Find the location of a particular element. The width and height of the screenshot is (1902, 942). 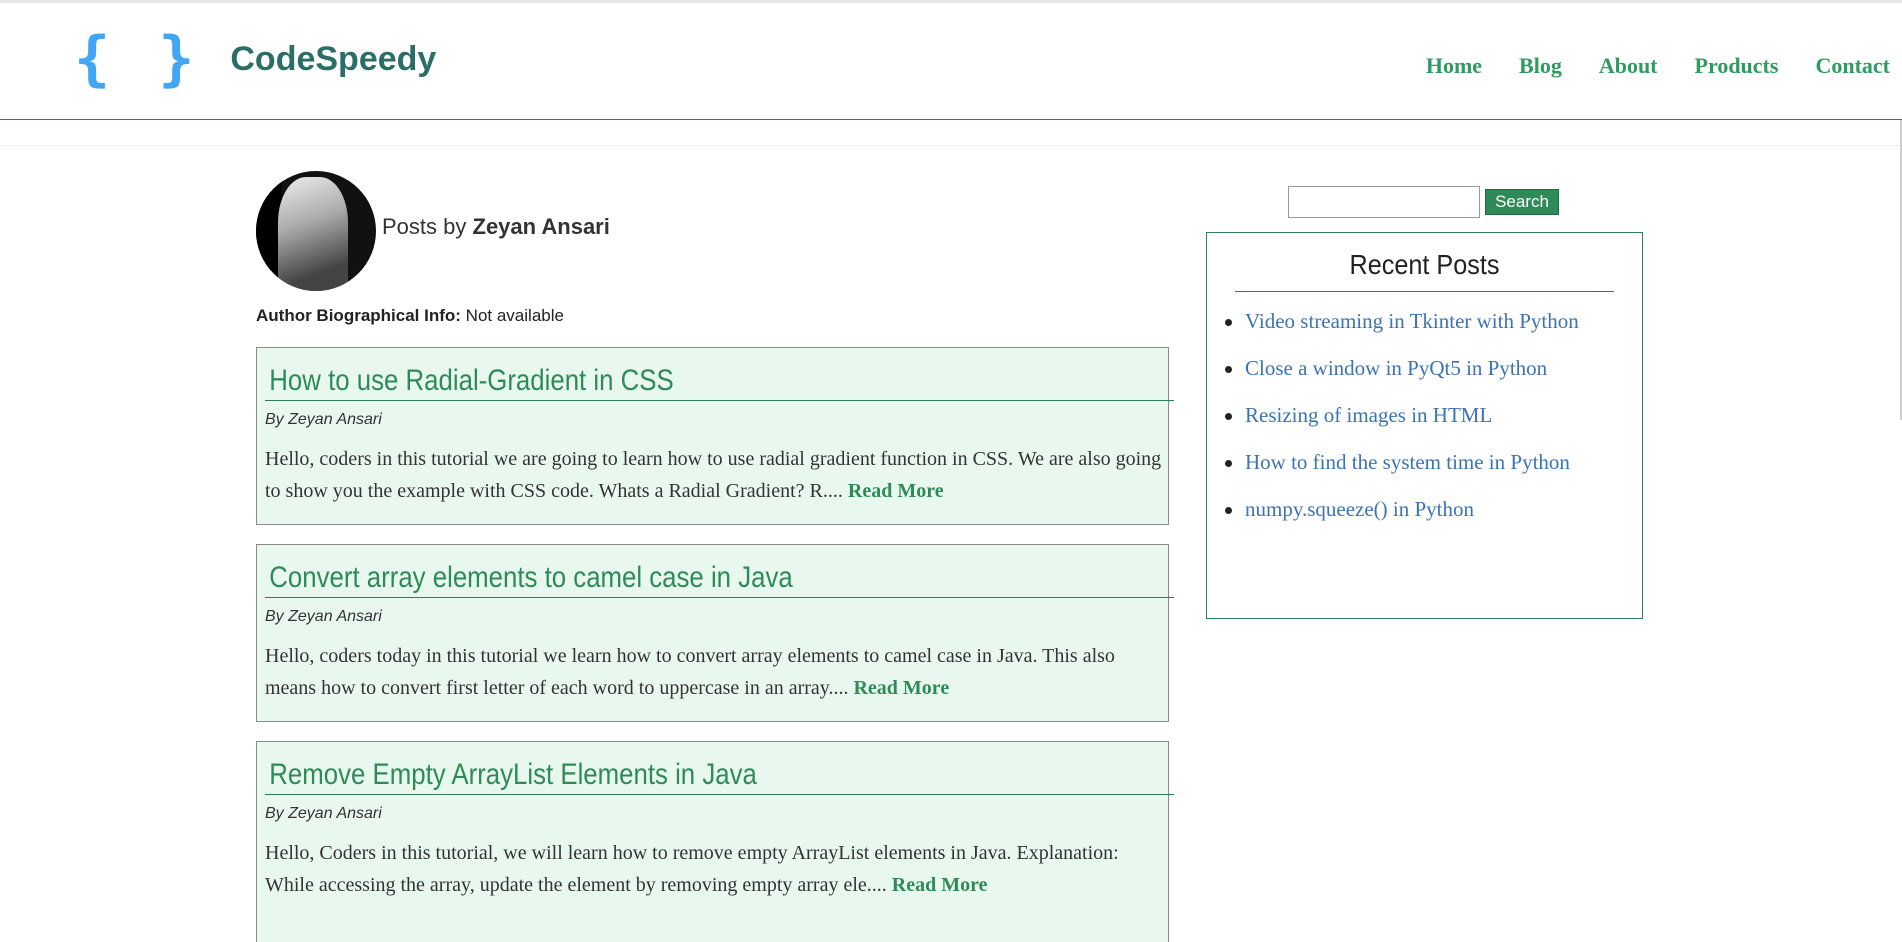

recent-posts-title: Recent Posts is located at coordinates (1424, 265).